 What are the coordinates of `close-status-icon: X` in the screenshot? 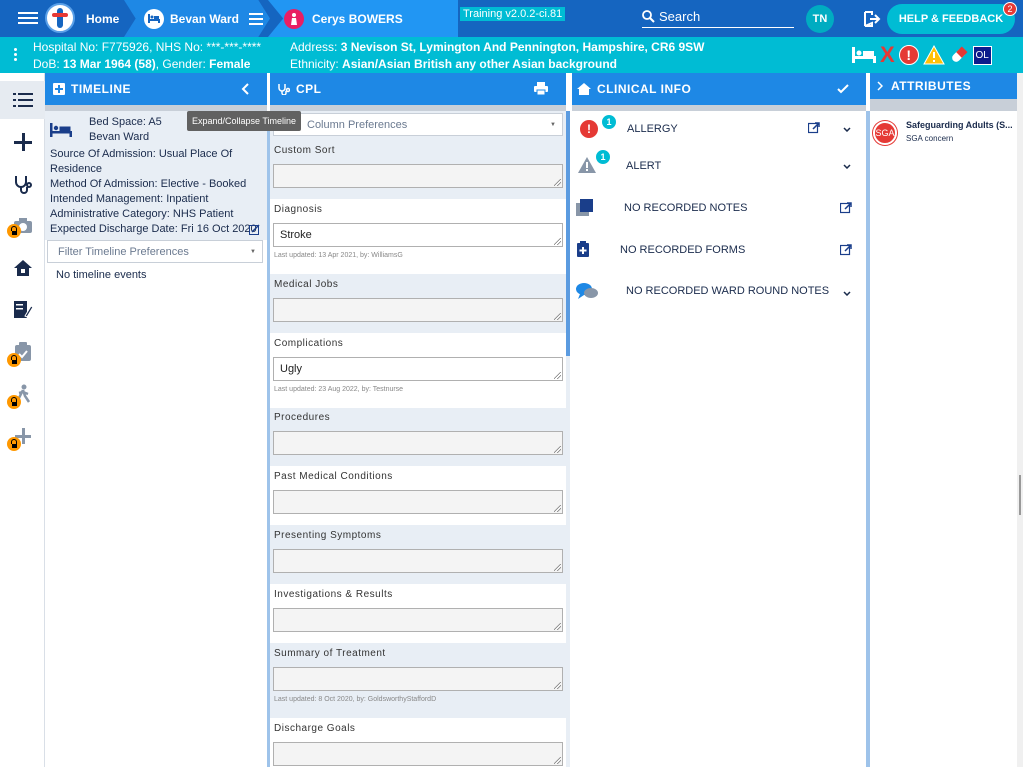 It's located at (887, 55).